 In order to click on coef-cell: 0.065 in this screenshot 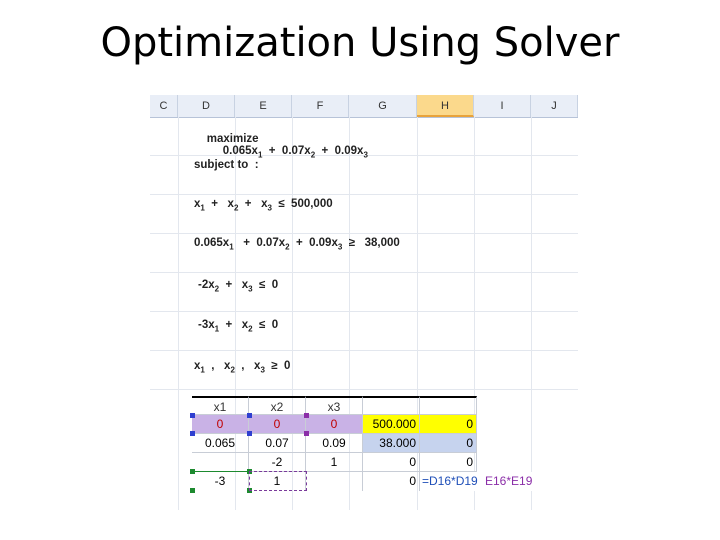, I will do `click(220, 443)`.